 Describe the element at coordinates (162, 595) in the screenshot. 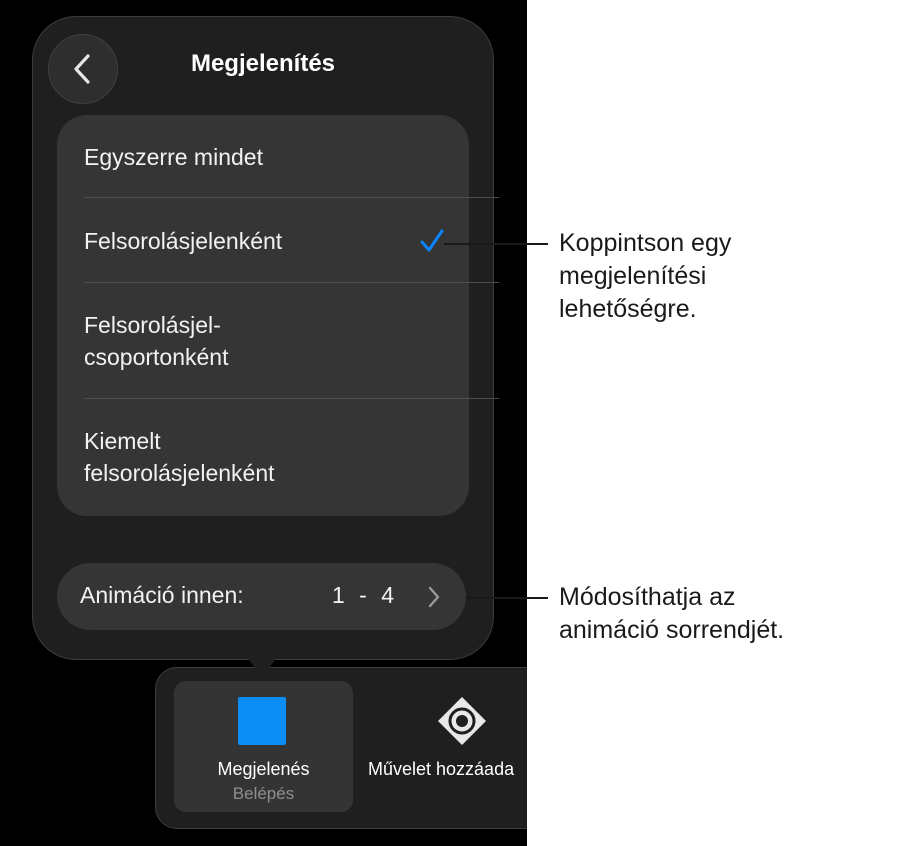

I see `animate-from-label: Animáció innen:` at that location.